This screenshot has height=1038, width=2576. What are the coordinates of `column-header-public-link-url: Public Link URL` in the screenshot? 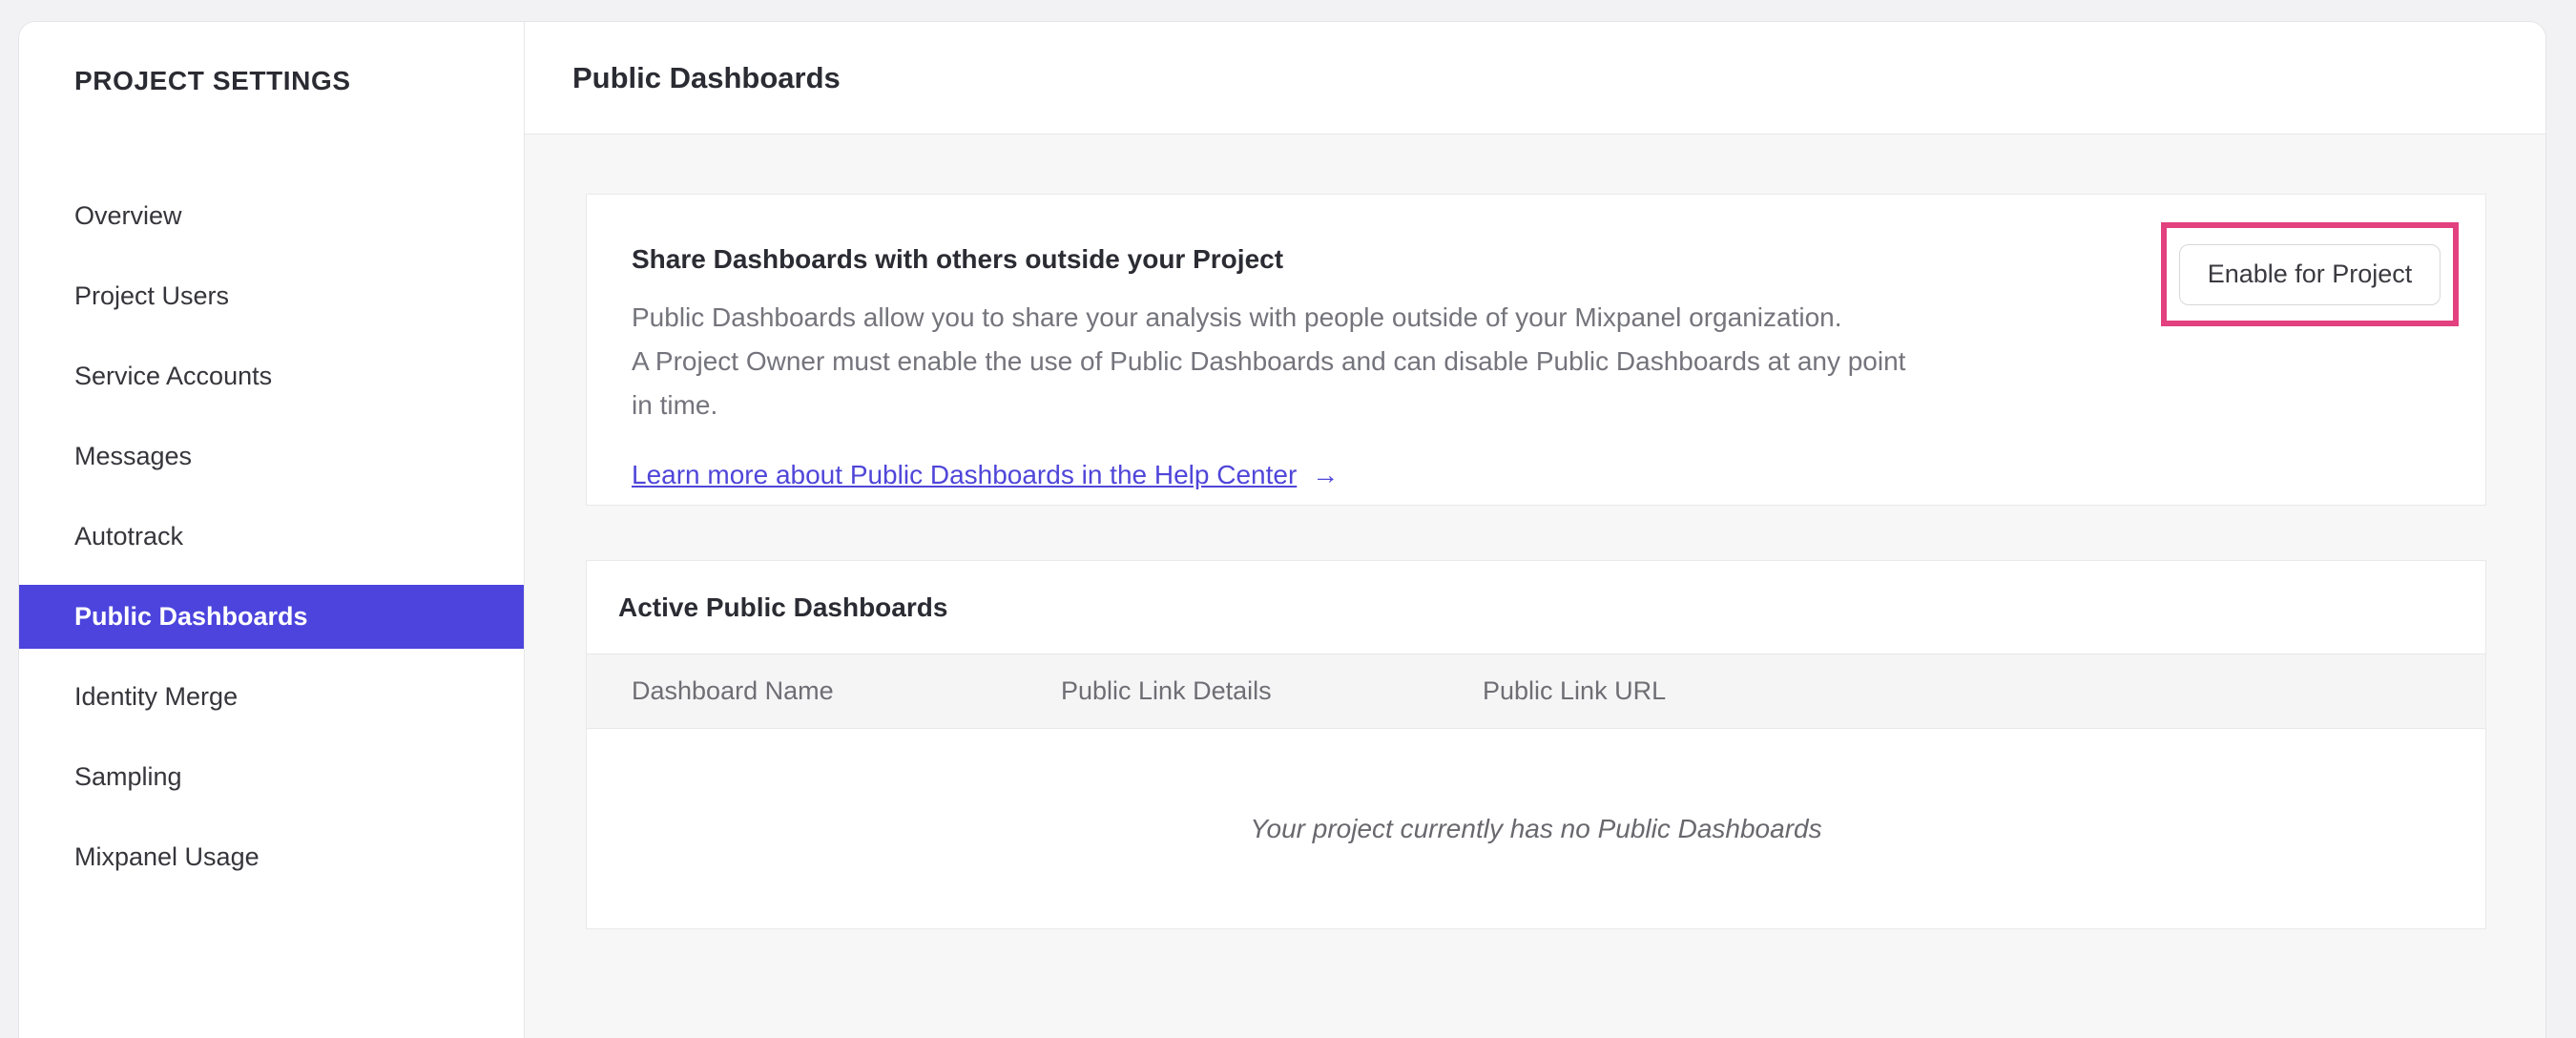 It's located at (1575, 690).